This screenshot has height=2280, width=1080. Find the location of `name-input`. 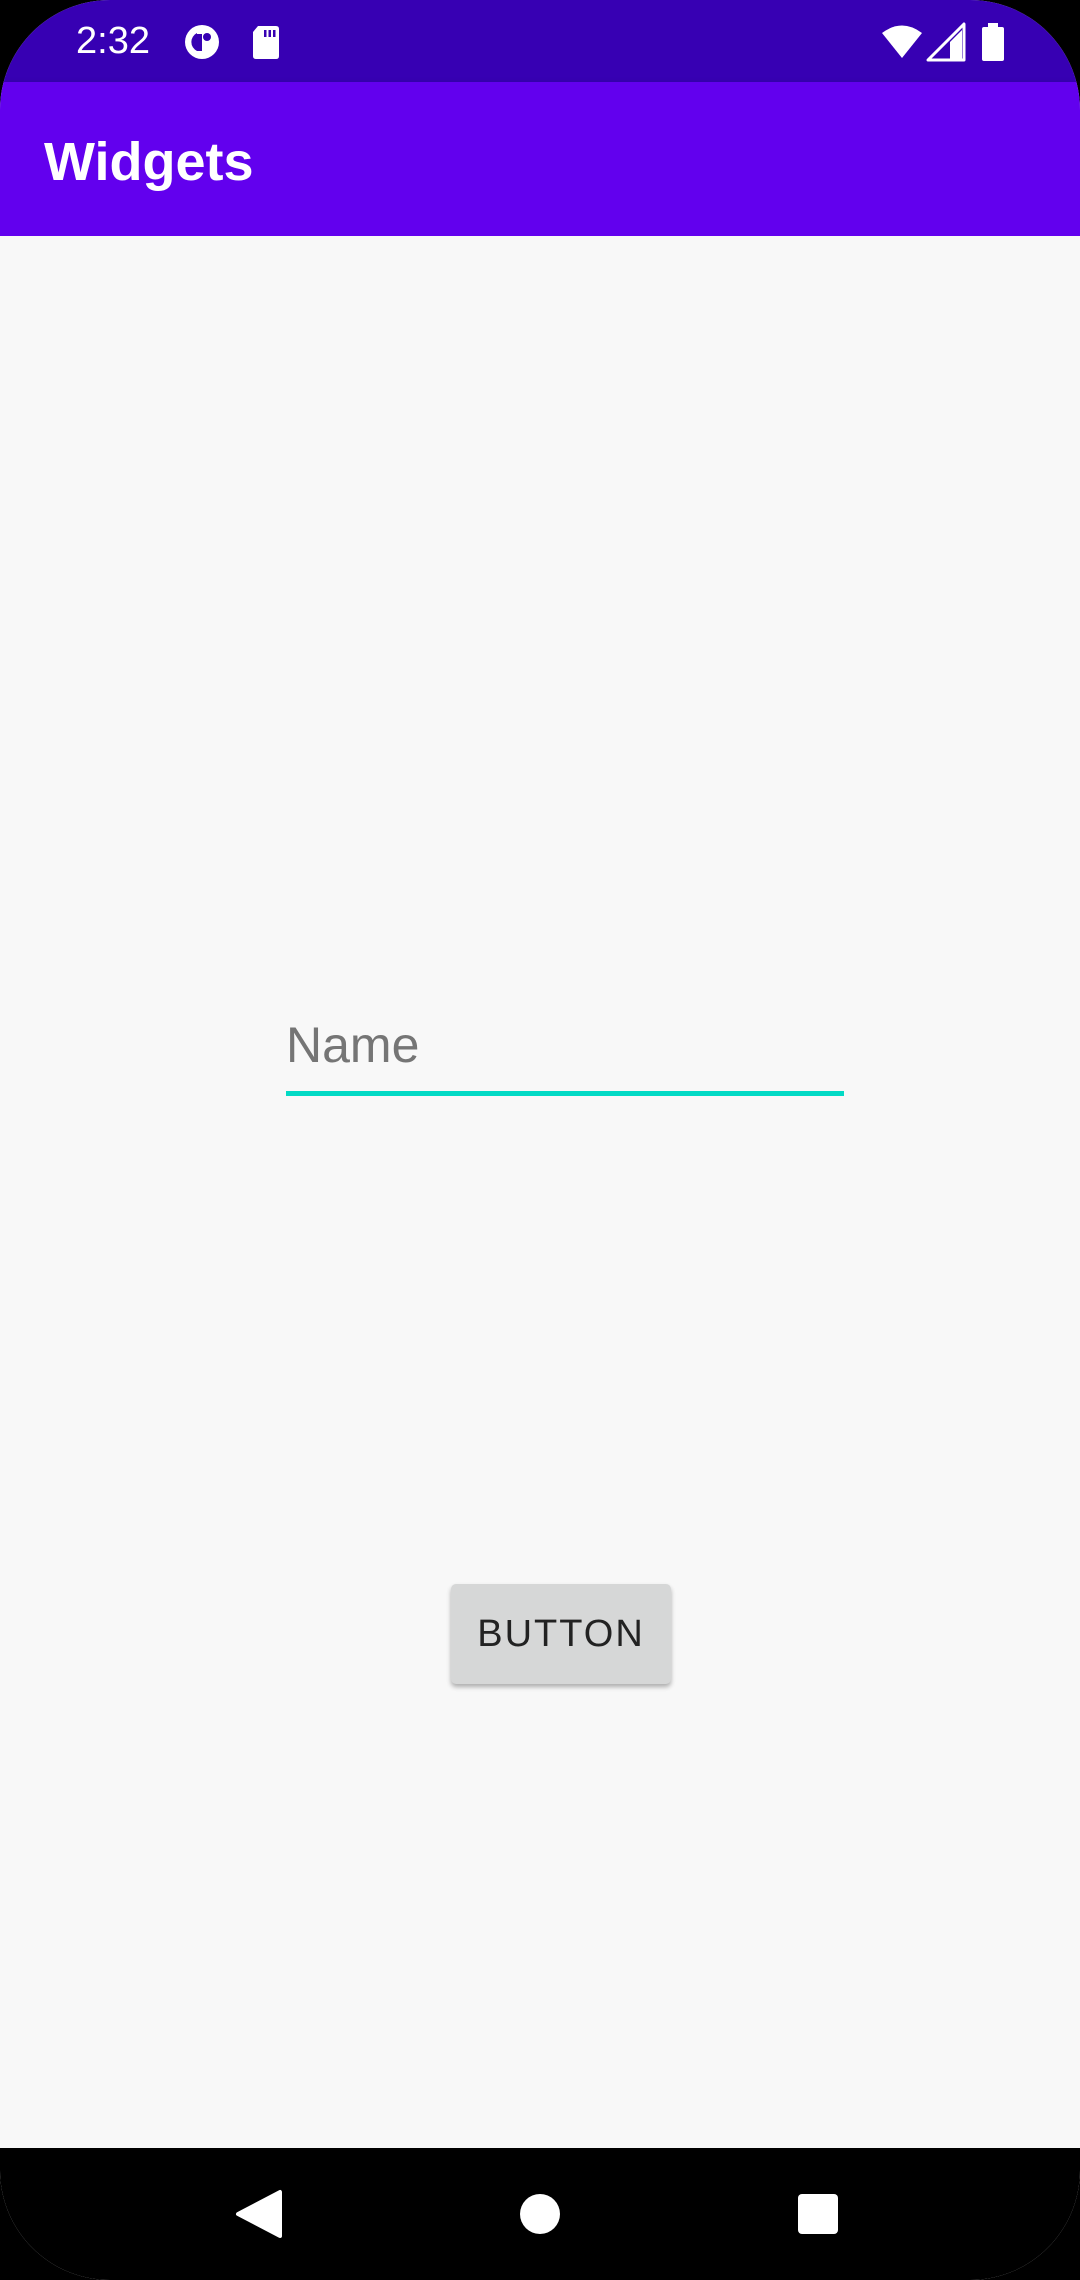

name-input is located at coordinates (565, 1050).